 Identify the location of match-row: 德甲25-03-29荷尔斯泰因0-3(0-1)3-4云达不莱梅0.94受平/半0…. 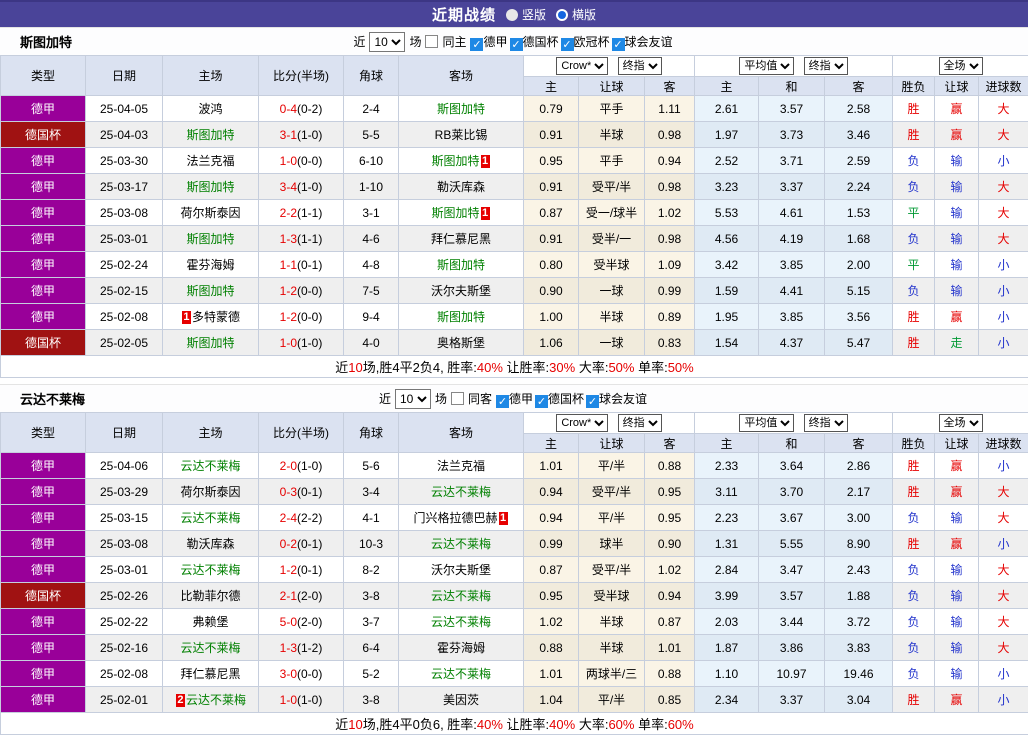
(514, 492).